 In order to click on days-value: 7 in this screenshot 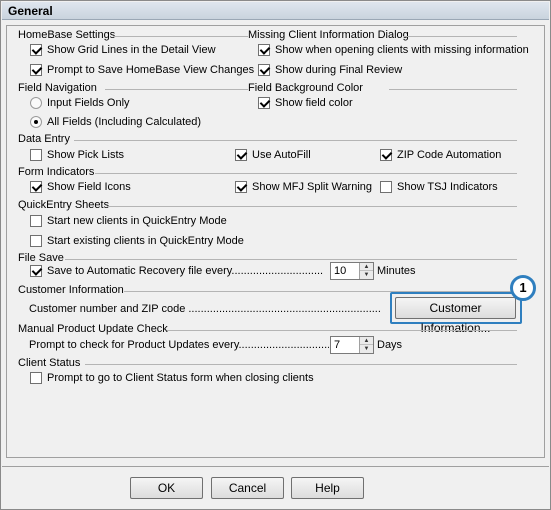, I will do `click(337, 345)`.